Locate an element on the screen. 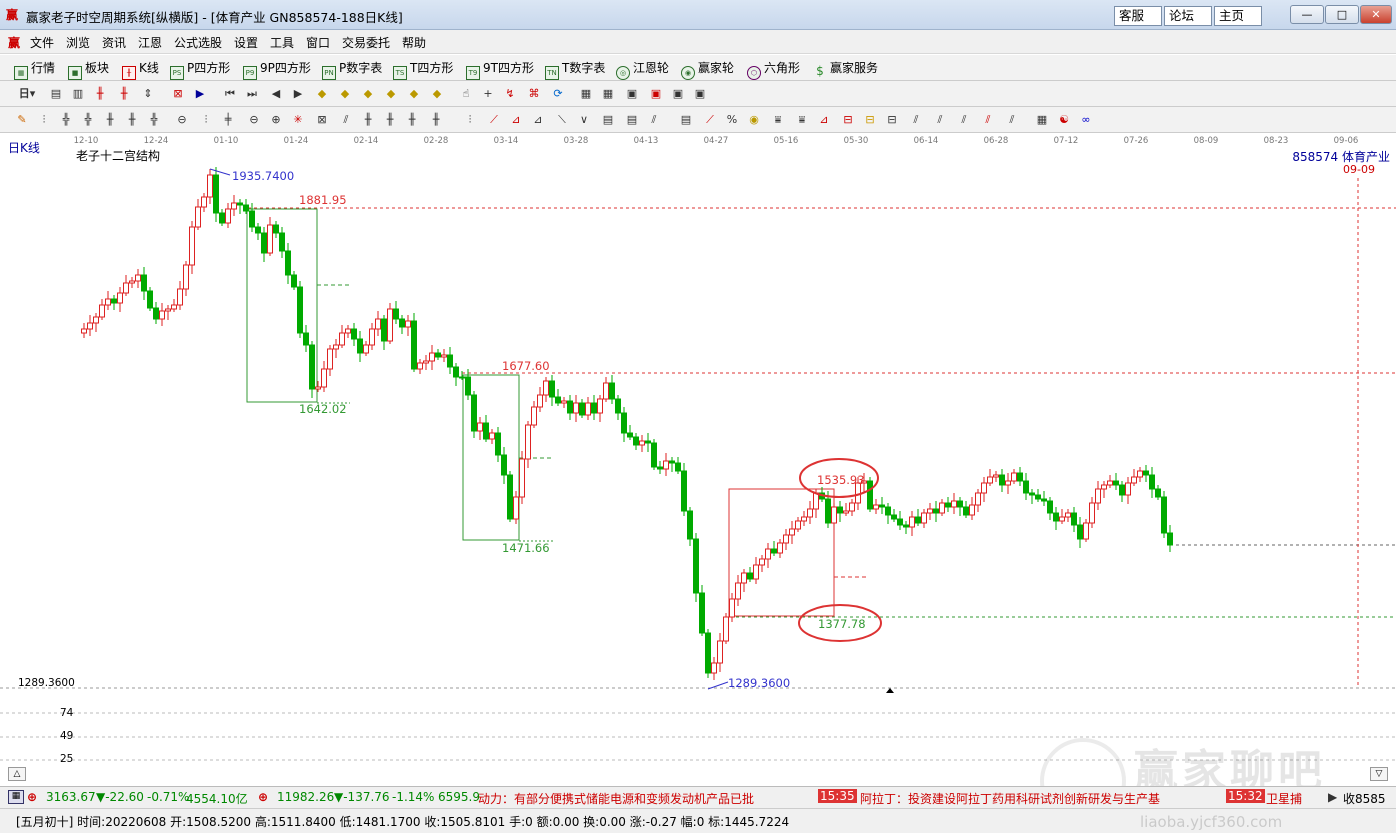  draw-tool-36: ⊟ is located at coordinates (892, 120).